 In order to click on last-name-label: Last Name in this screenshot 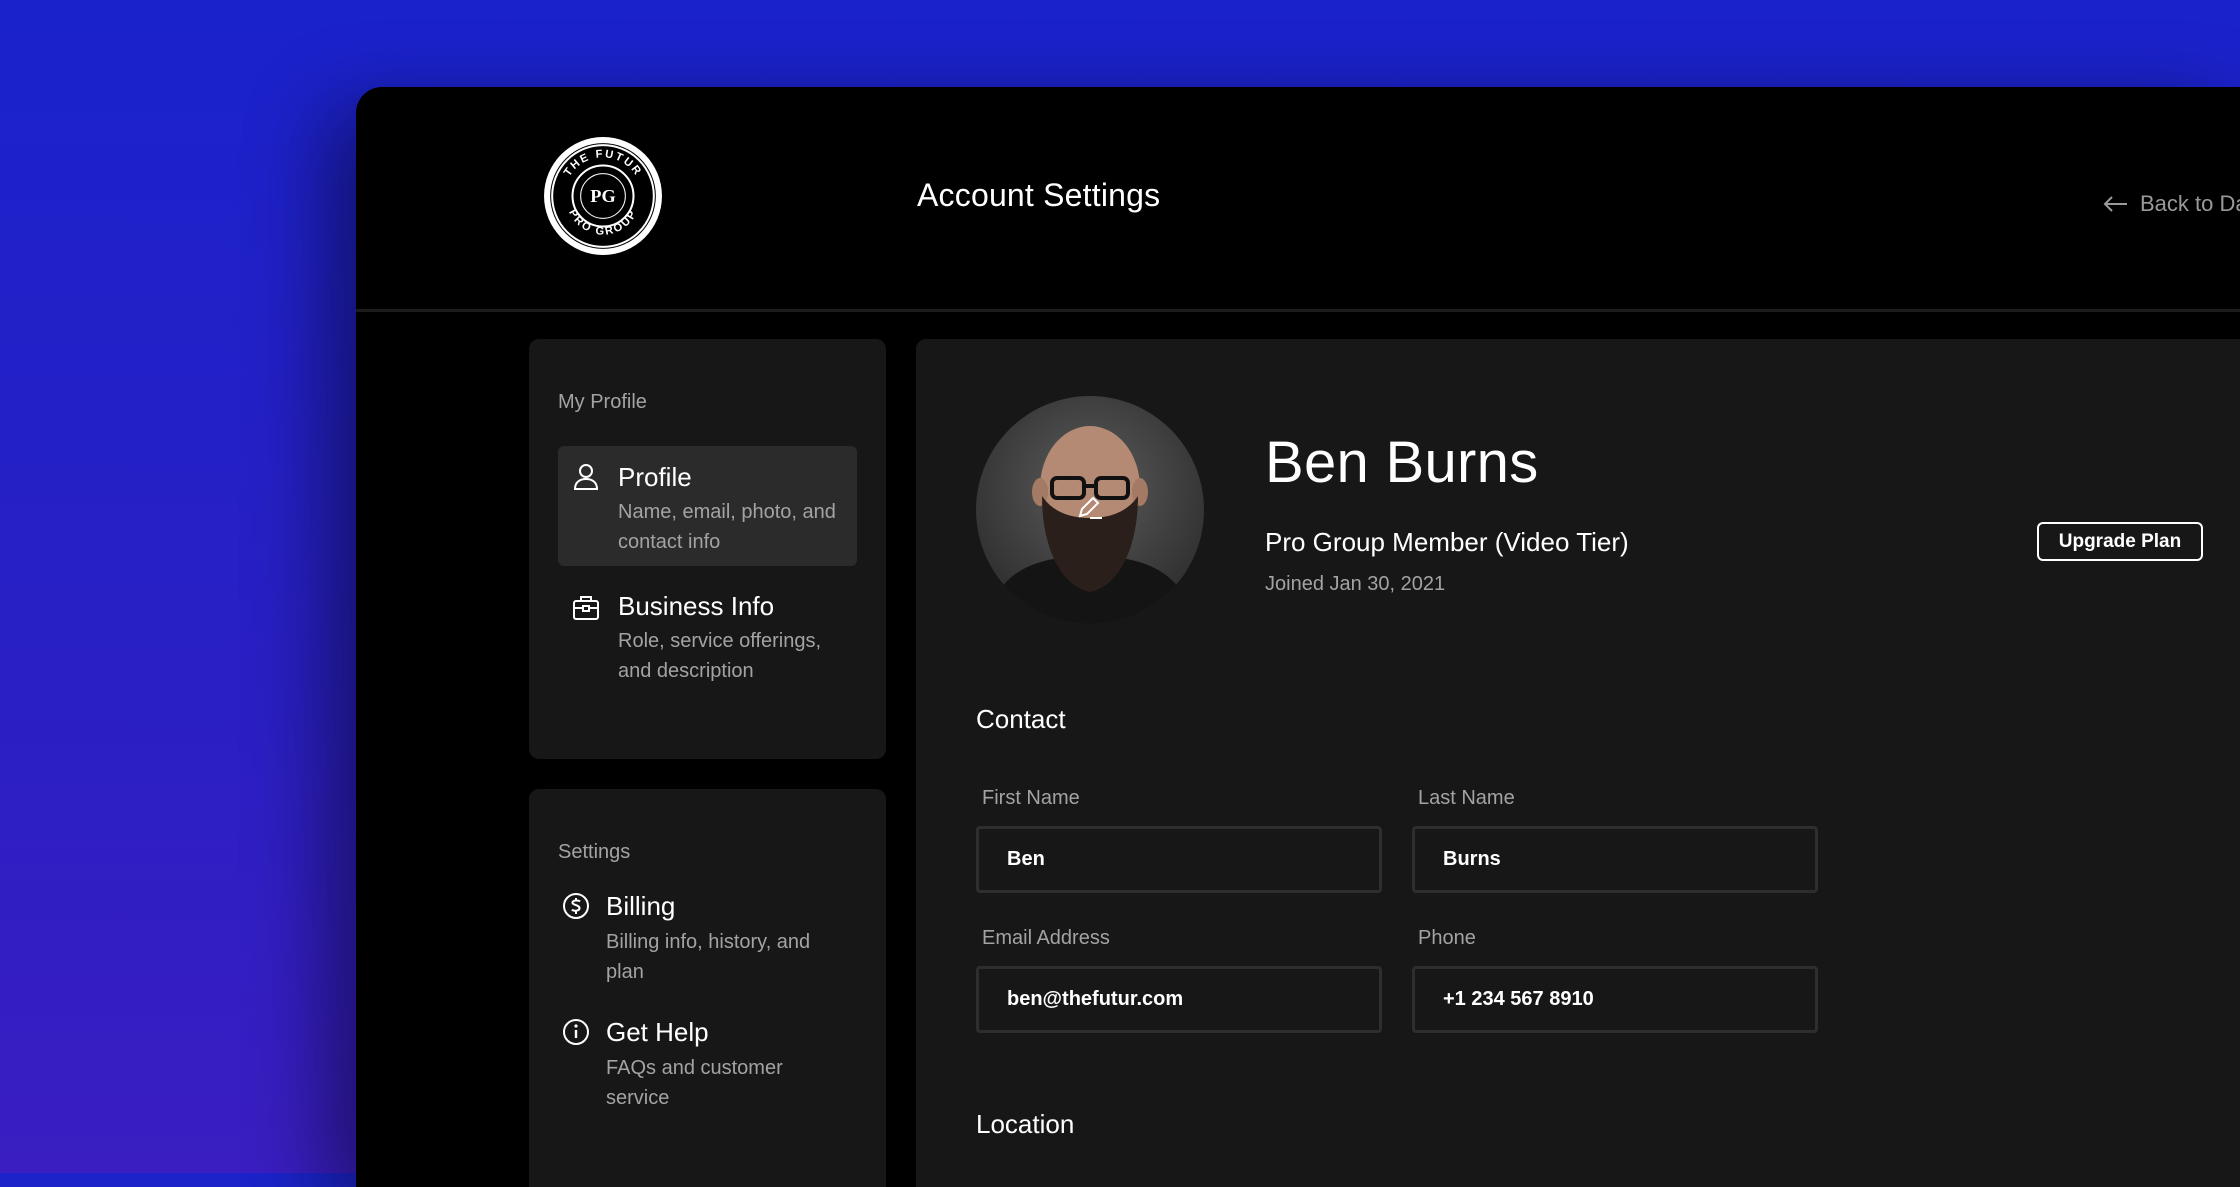, I will do `click(1466, 798)`.